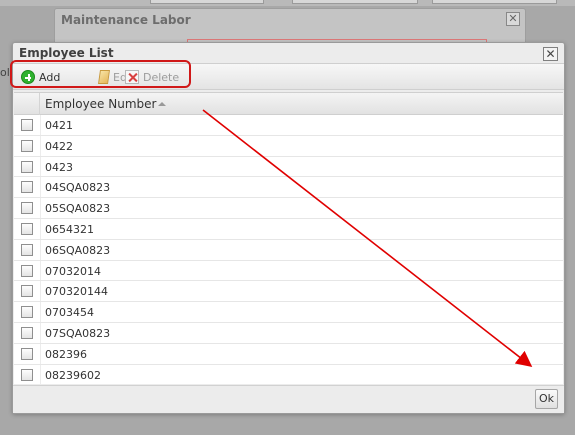  What do you see at coordinates (50, 77) in the screenshot?
I see `add-button-label: Add` at bounding box center [50, 77].